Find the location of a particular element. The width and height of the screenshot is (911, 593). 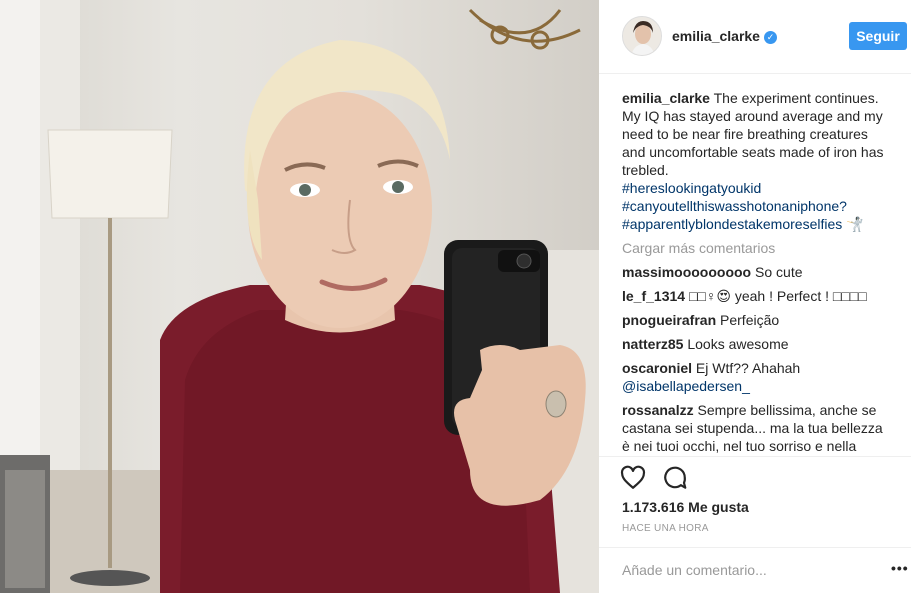

comment-text: Ej Wtf?? Ahahah is located at coordinates (748, 368).